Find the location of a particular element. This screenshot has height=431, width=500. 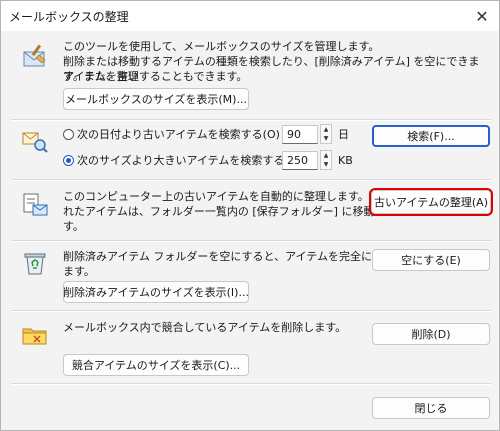

mailbox-cleanup-icon is located at coordinates (35, 55).